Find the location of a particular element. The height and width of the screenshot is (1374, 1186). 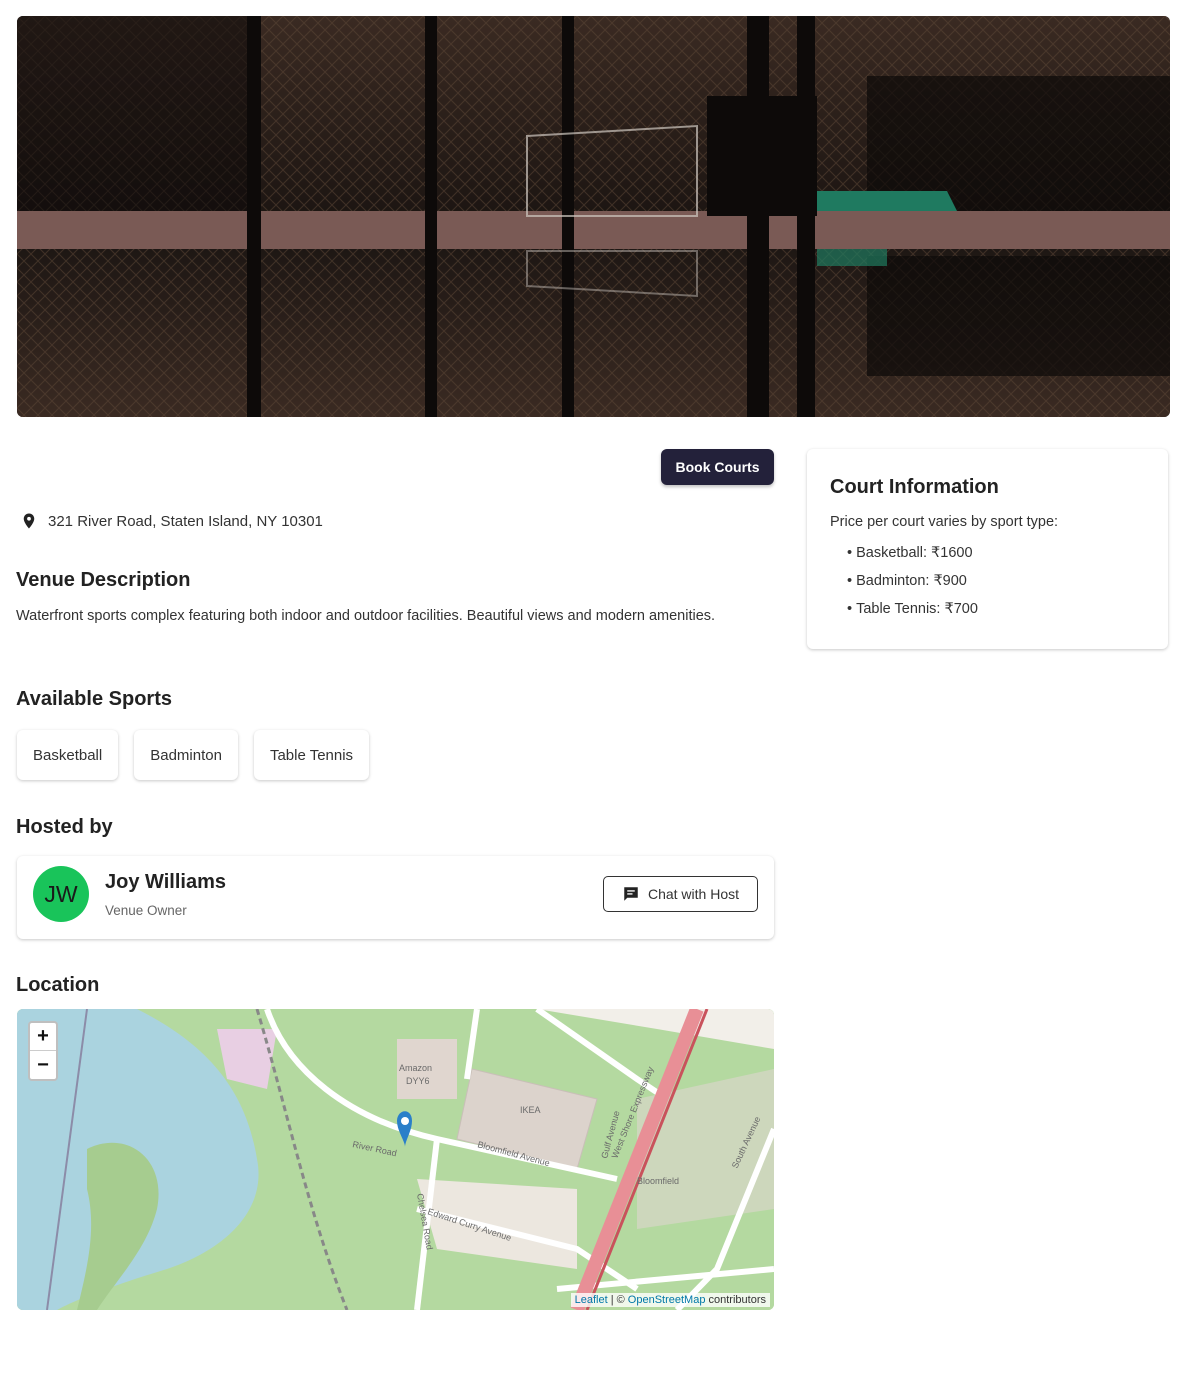

sport-chip: Table Tennis is located at coordinates (311, 755).